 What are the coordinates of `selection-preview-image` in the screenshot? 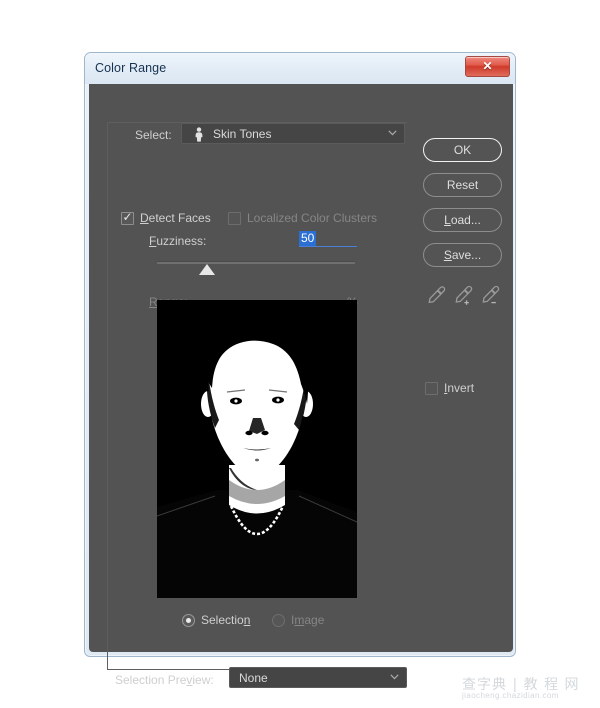 It's located at (257, 449).